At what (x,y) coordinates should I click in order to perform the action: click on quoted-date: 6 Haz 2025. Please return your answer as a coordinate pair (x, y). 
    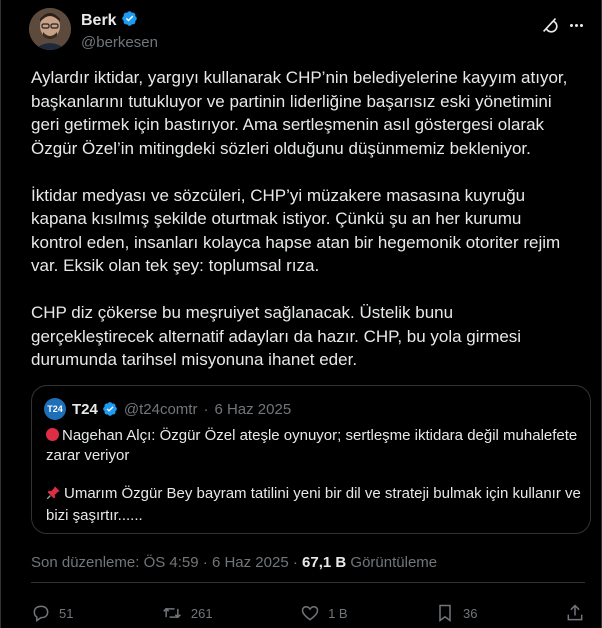
    Looking at the image, I should click on (253, 409).